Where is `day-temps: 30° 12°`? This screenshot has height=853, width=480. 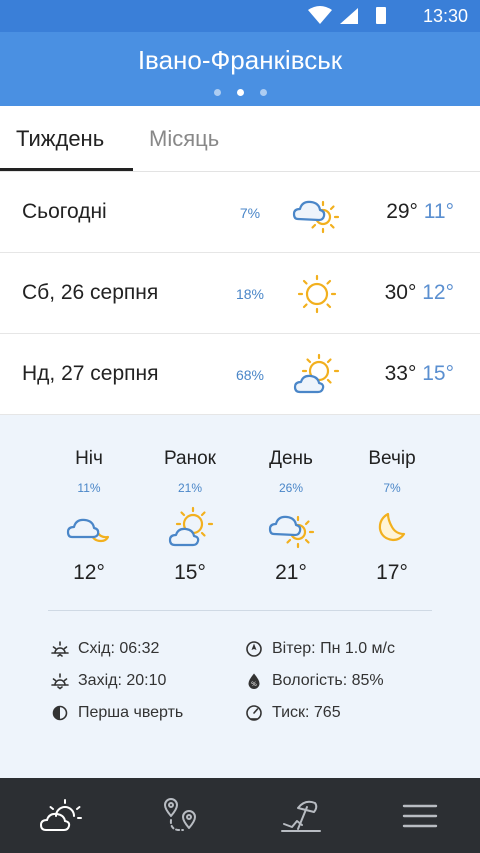
day-temps: 30° 12° is located at coordinates (419, 293).